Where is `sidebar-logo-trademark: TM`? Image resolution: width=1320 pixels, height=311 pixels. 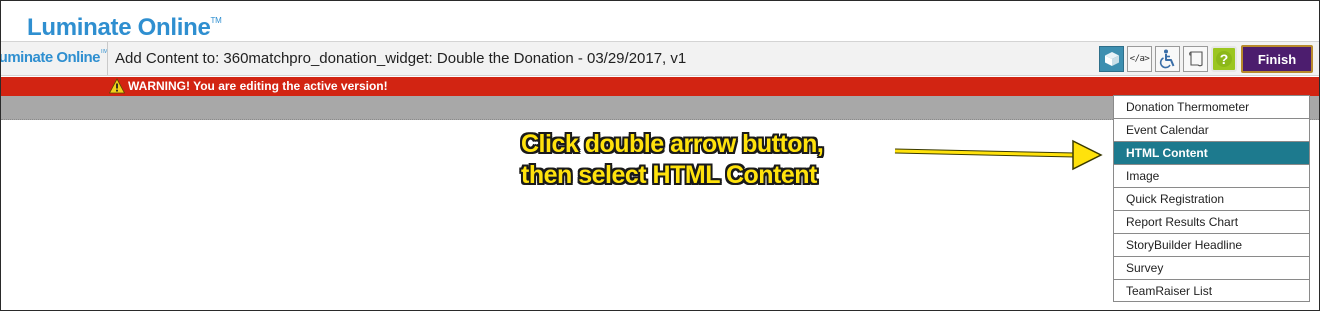 sidebar-logo-trademark: TM is located at coordinates (103, 52).